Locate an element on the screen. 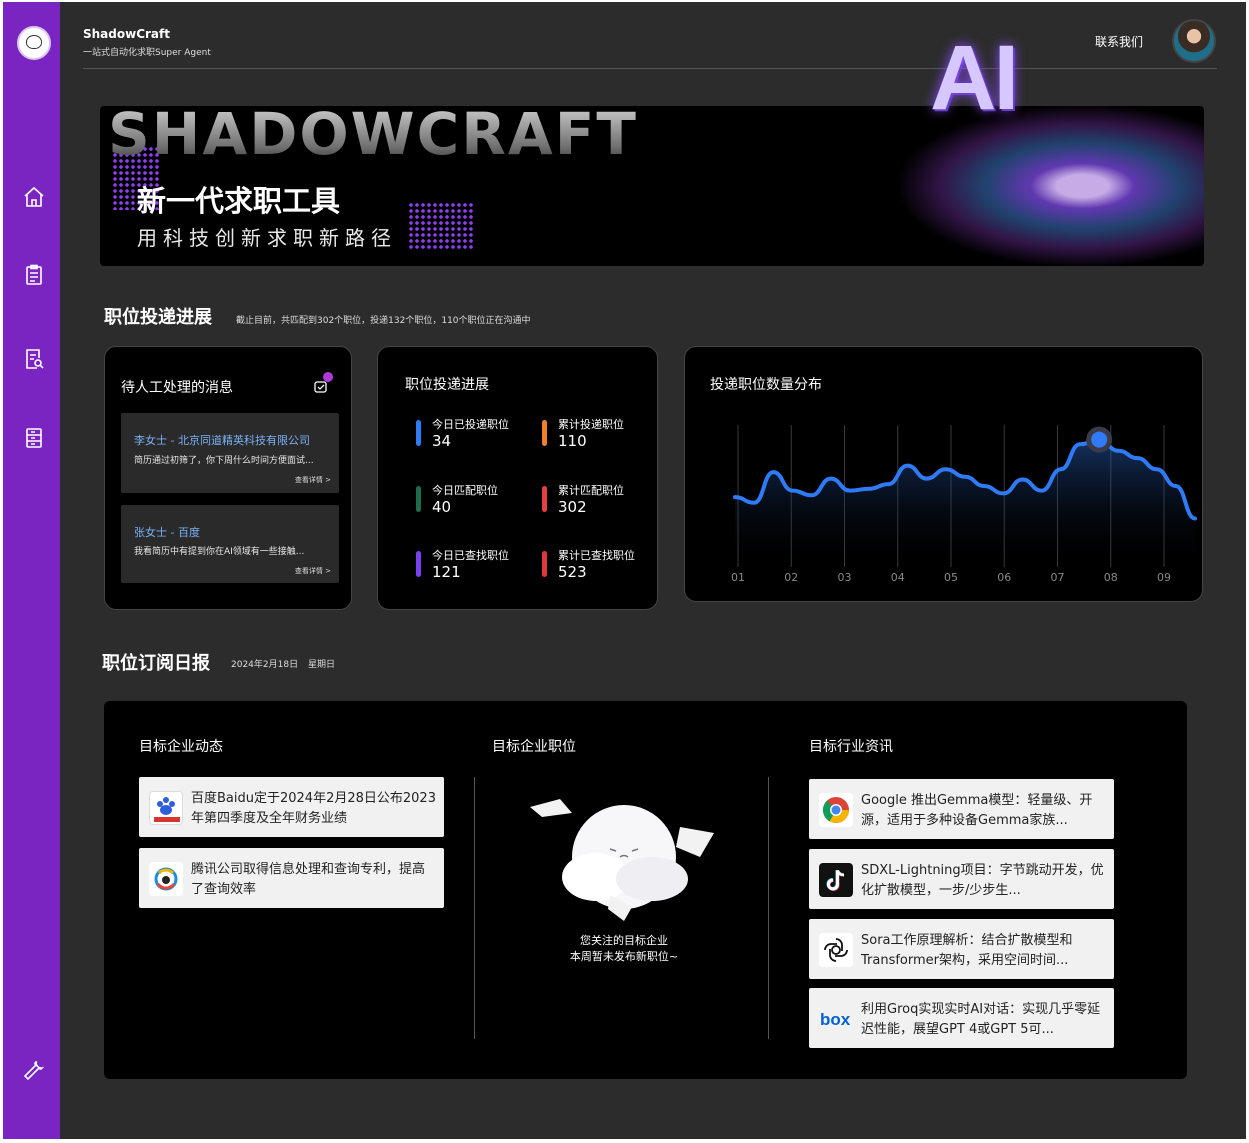 This screenshot has height=1143, width=1249. daily-date: 2024年2月18日 is located at coordinates (265, 665).